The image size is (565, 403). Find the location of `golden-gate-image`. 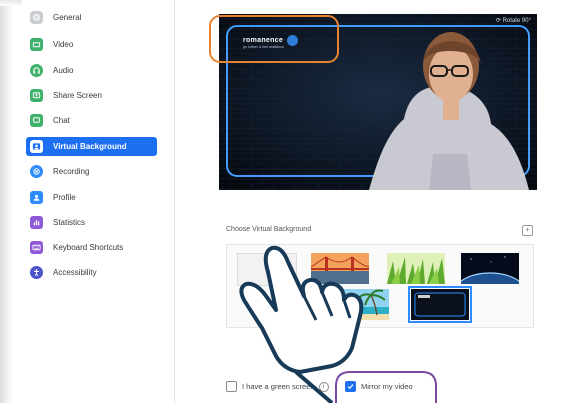

golden-gate-image is located at coordinates (340, 268).